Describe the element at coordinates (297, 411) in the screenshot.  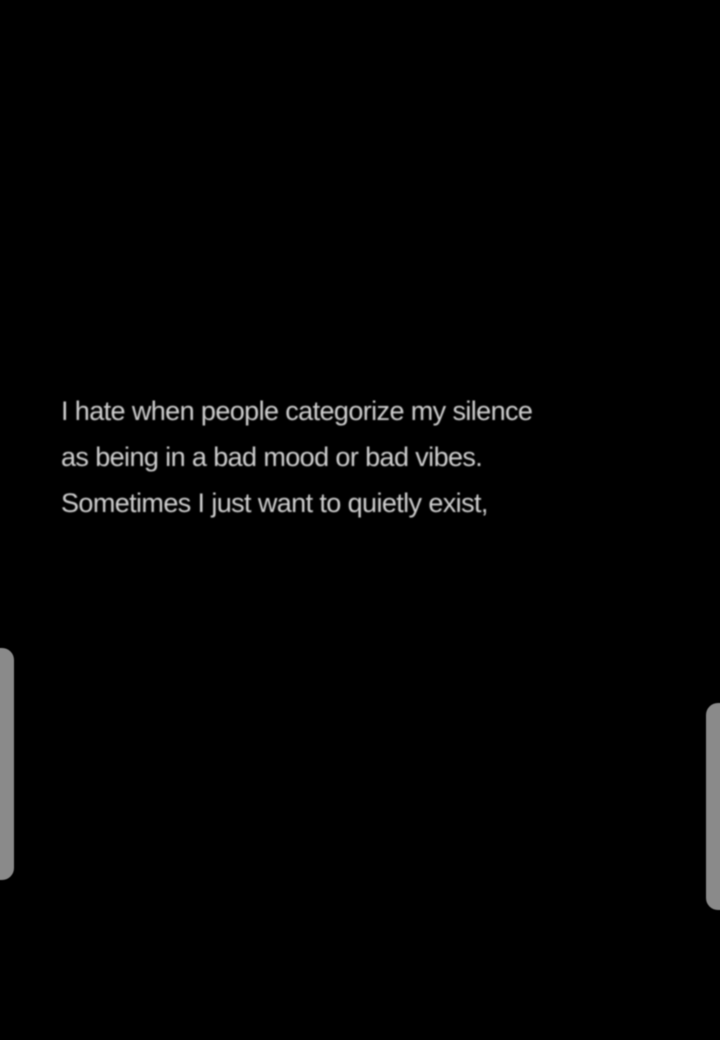
I see `quote-line-1: I hate when people categorize my silence` at that location.